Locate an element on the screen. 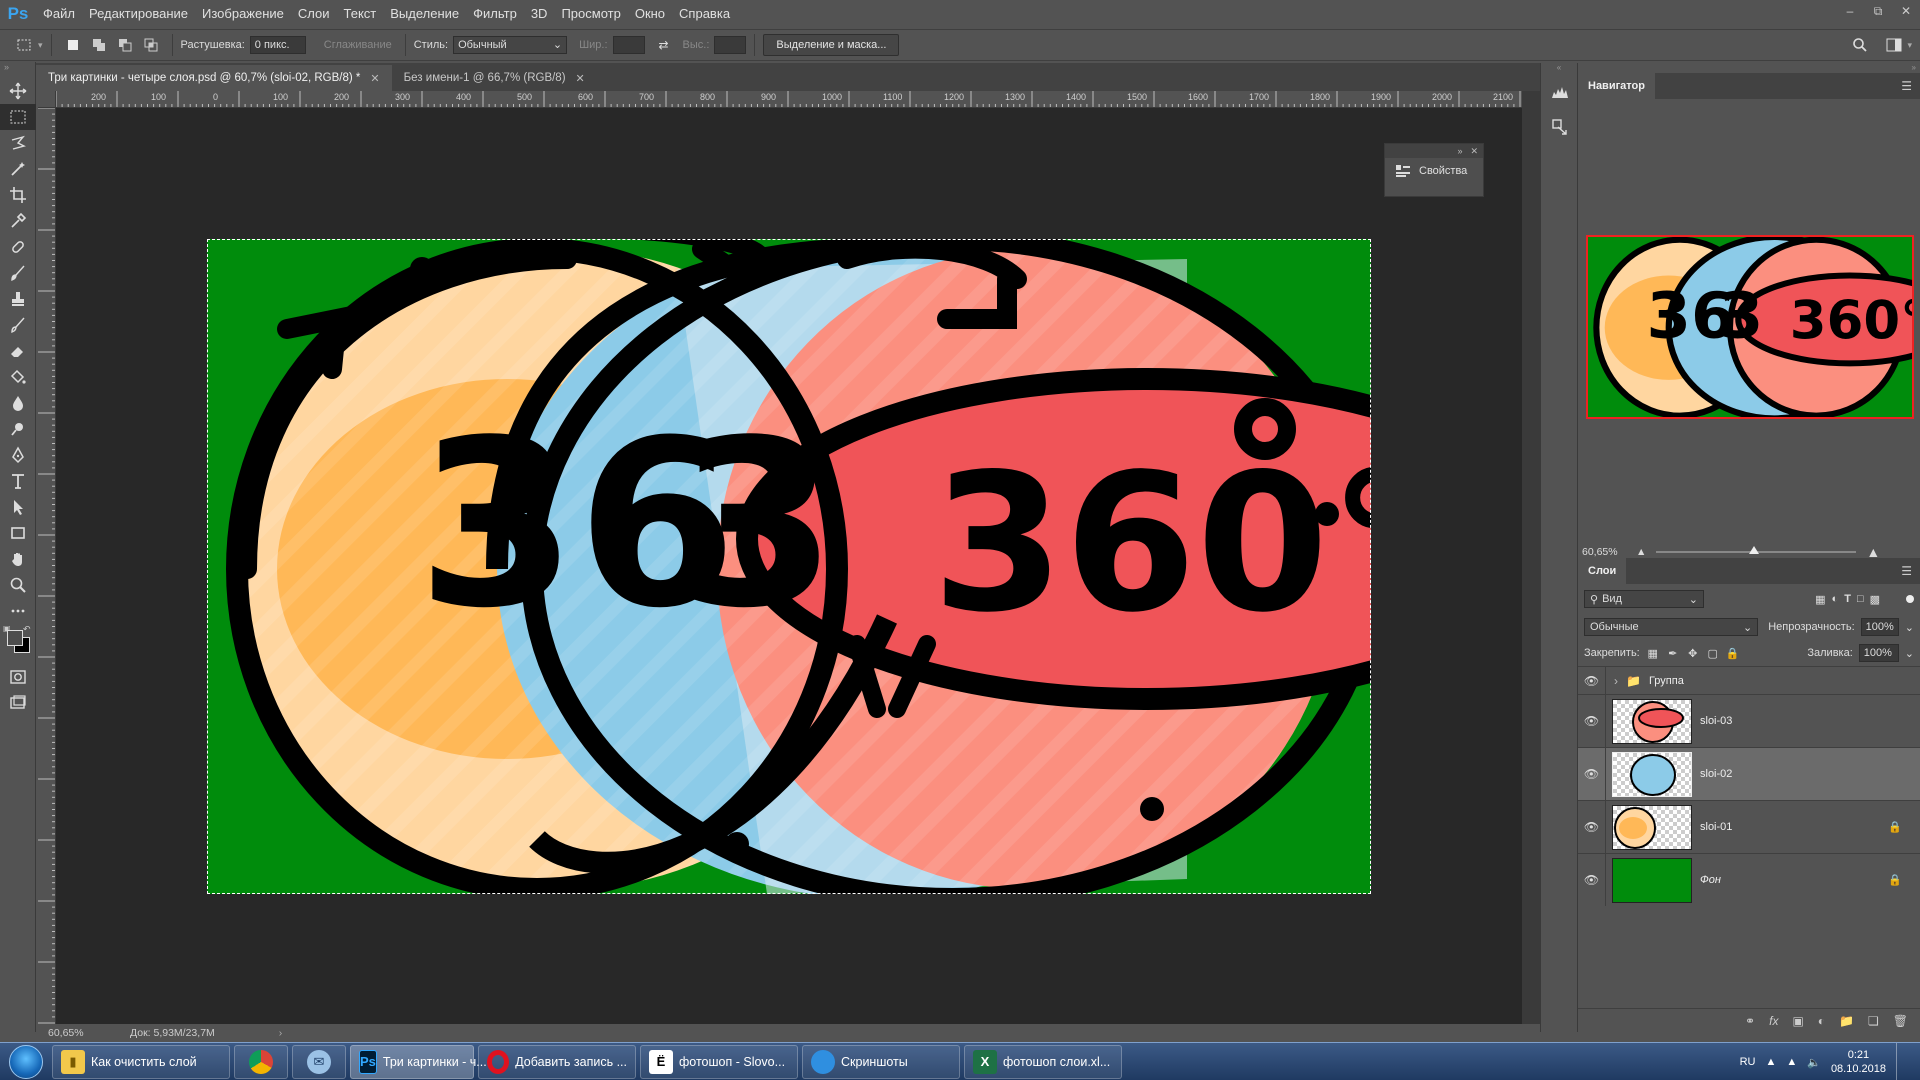 Image resolution: width=1920 pixels, height=1080 pixels. layer-style-icon: fx is located at coordinates (1773, 1021).